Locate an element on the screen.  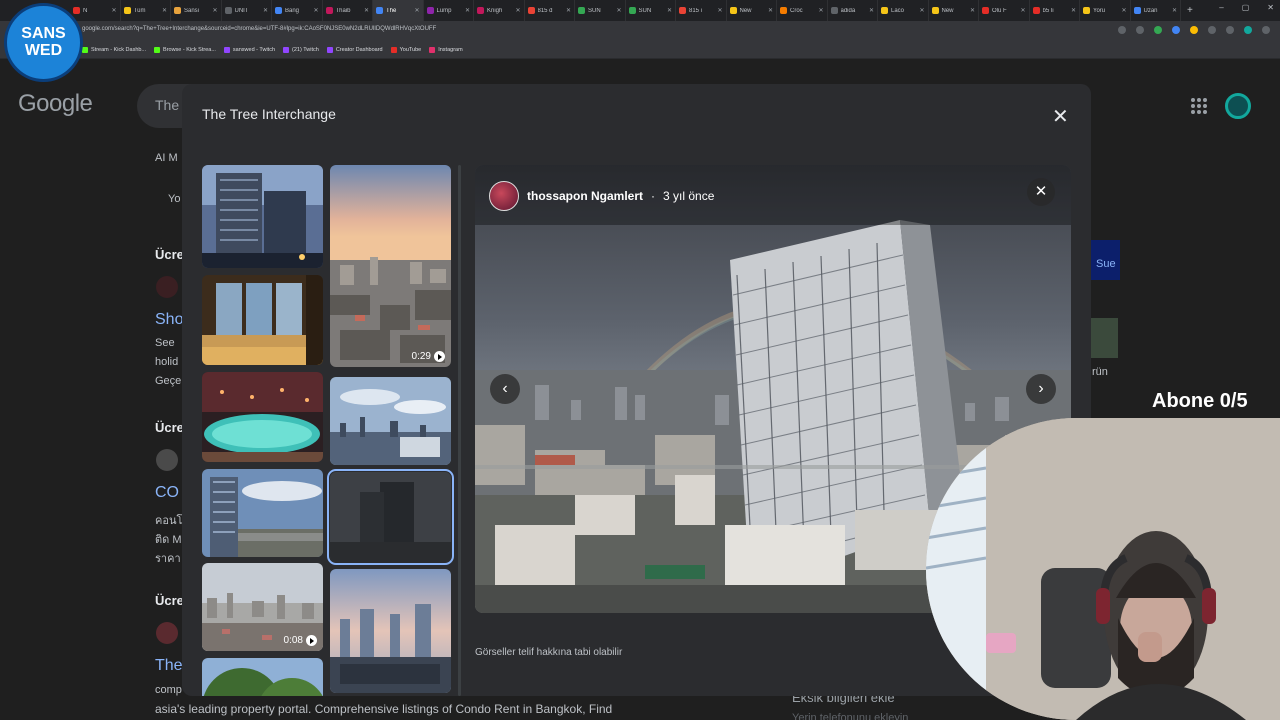
browser-tab: Croc ✕ is located at coordinates (802, 10).